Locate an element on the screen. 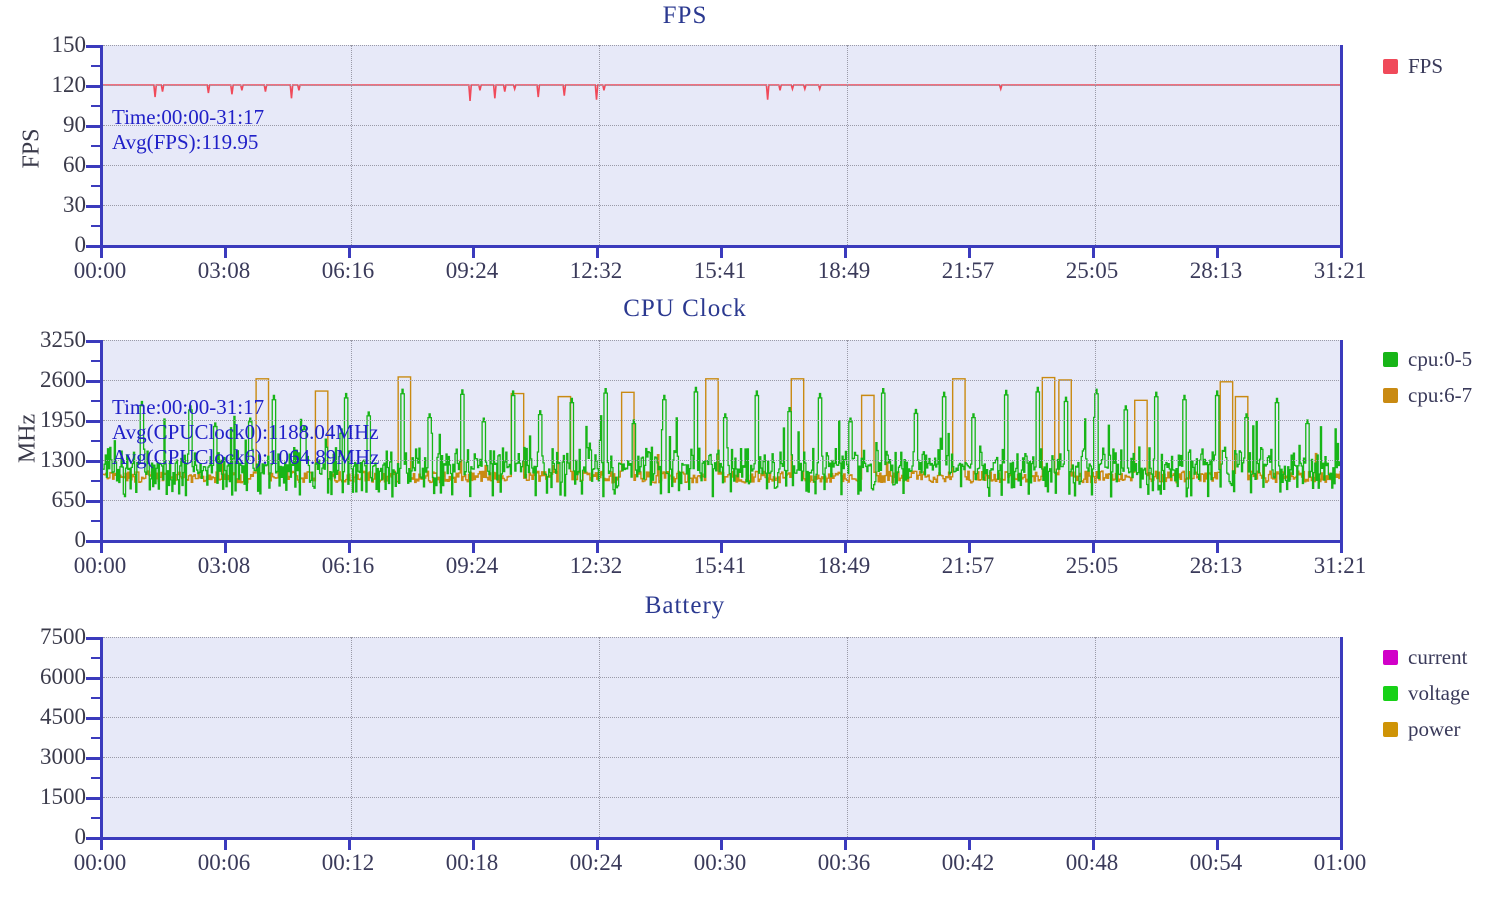 The image size is (1500, 903). legend-item: voltage is located at coordinates (1426, 693).